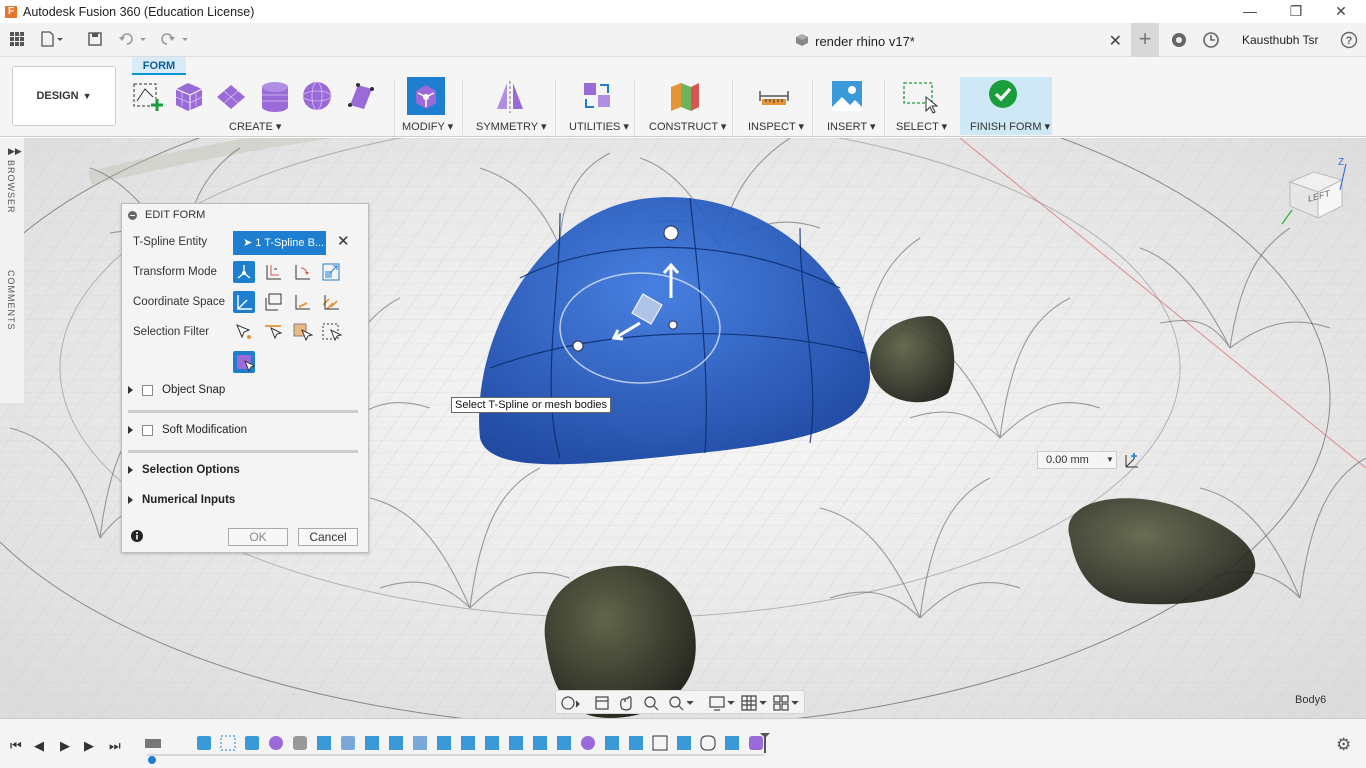  Describe the element at coordinates (343, 241) in the screenshot. I see `clear-selection-icon: ✕` at that location.